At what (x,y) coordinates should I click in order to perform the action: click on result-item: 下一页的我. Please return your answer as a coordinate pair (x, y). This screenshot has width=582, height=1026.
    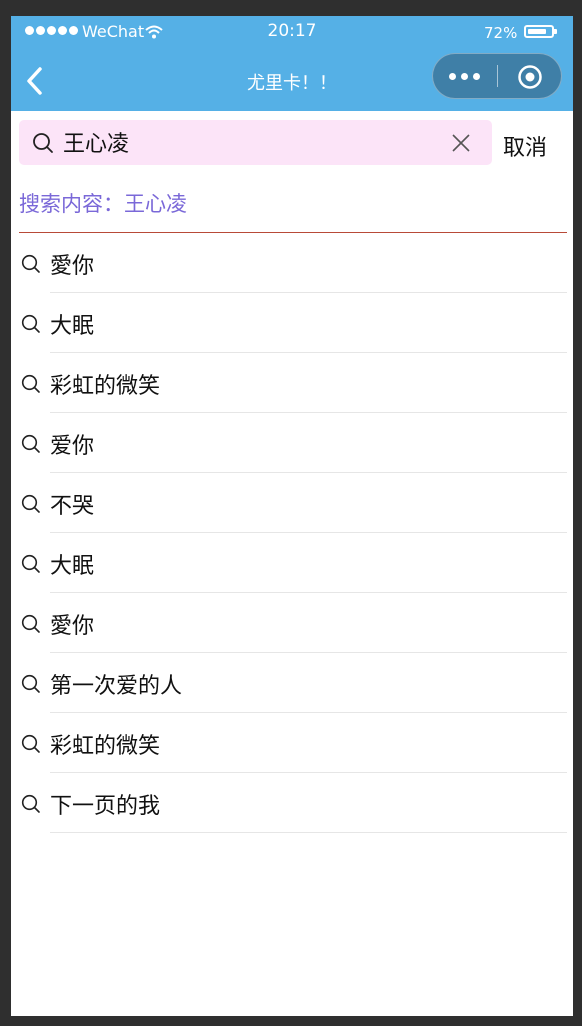
    Looking at the image, I should click on (292, 803).